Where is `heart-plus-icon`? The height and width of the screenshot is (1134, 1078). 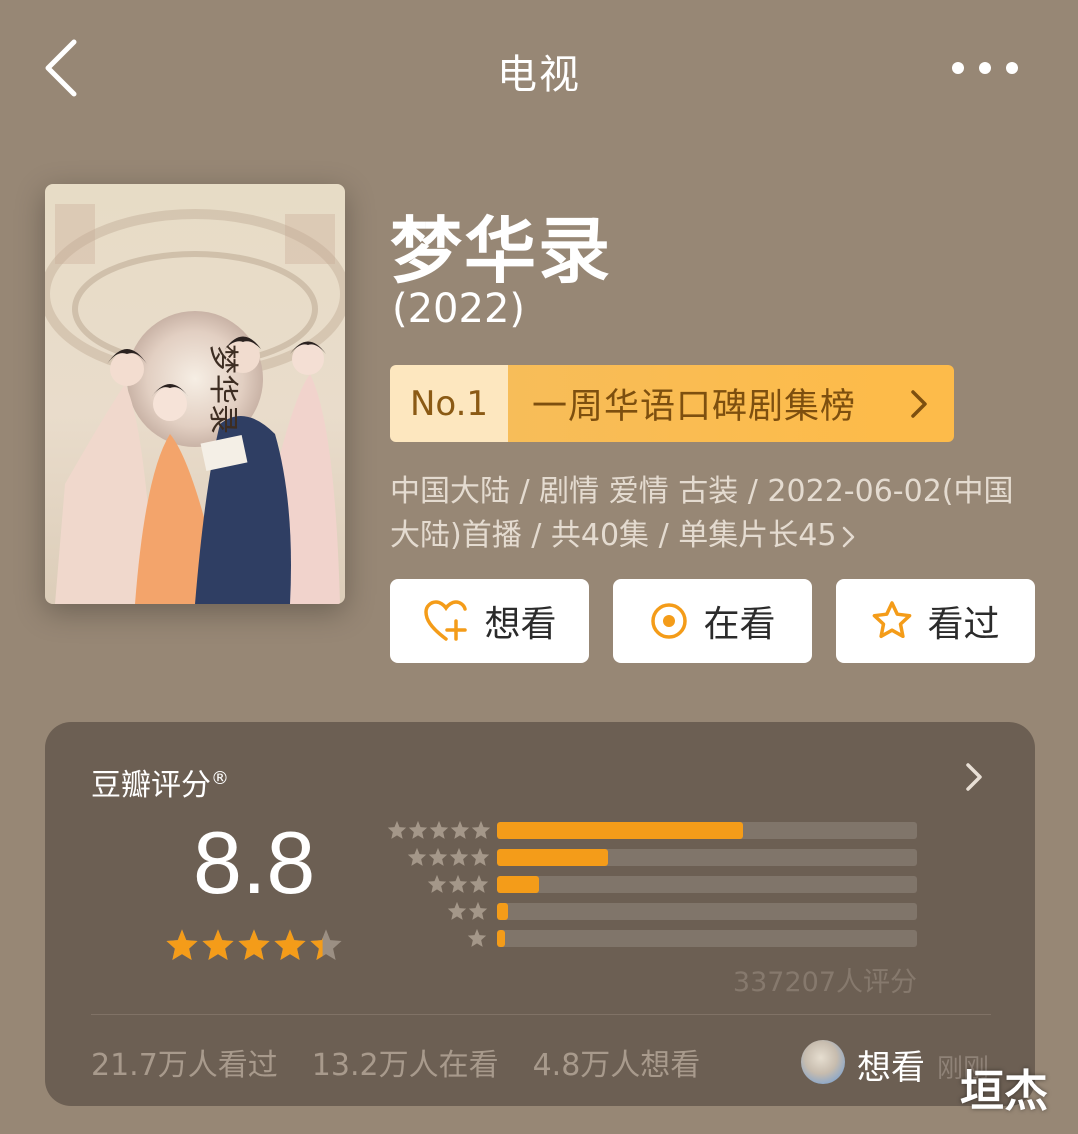
heart-plus-icon is located at coordinates (446, 620).